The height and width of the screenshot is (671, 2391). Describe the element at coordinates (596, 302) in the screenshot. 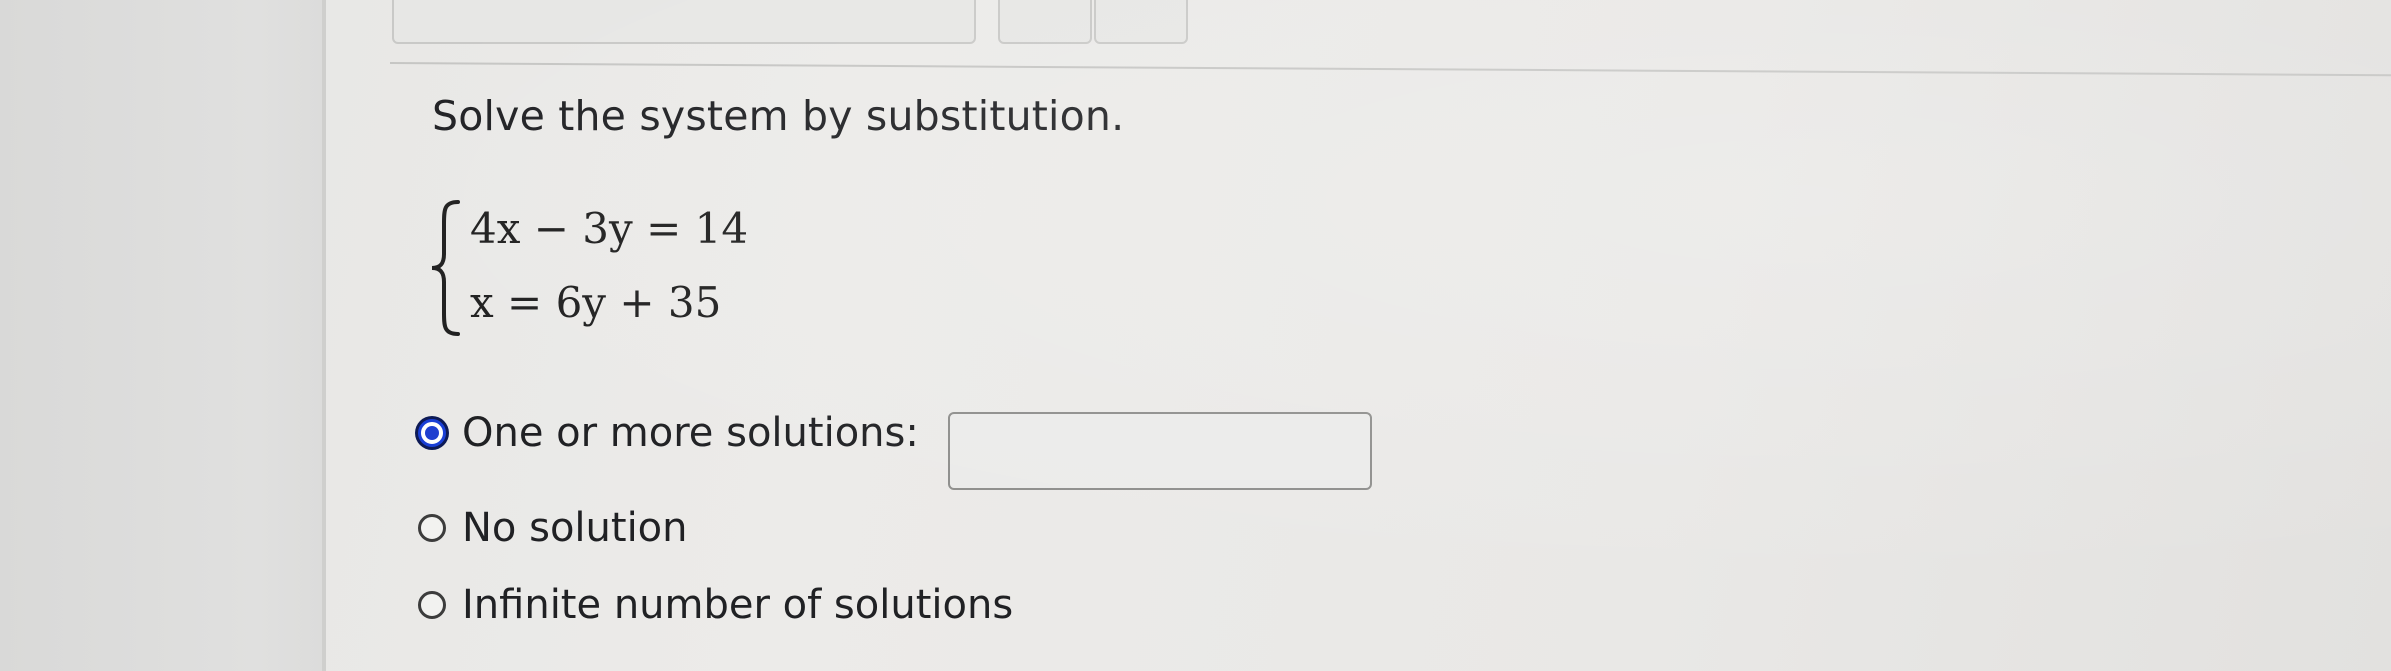

I see `equation-2: x = 6y + 35` at that location.